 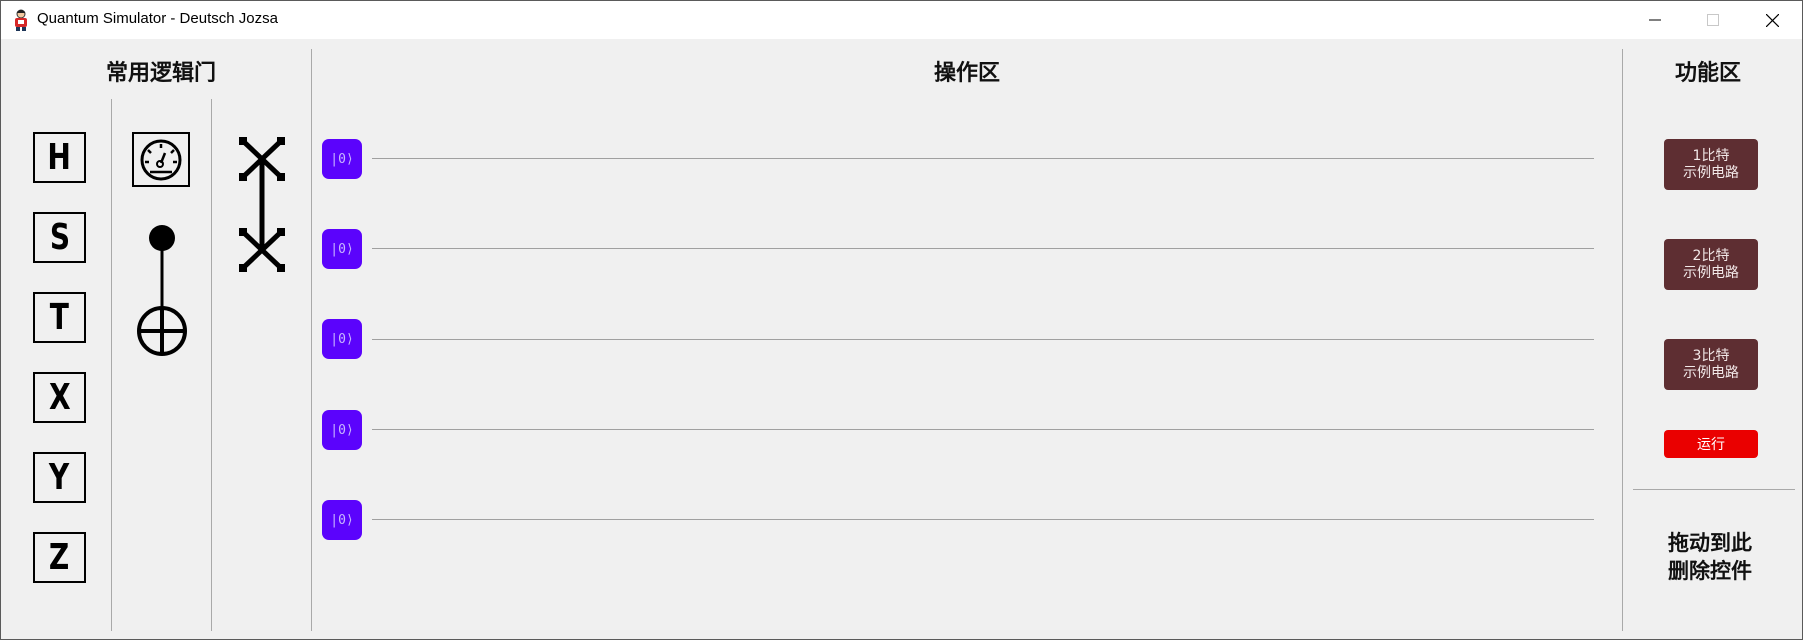 I want to click on function-divider, so click(x=1714, y=489).